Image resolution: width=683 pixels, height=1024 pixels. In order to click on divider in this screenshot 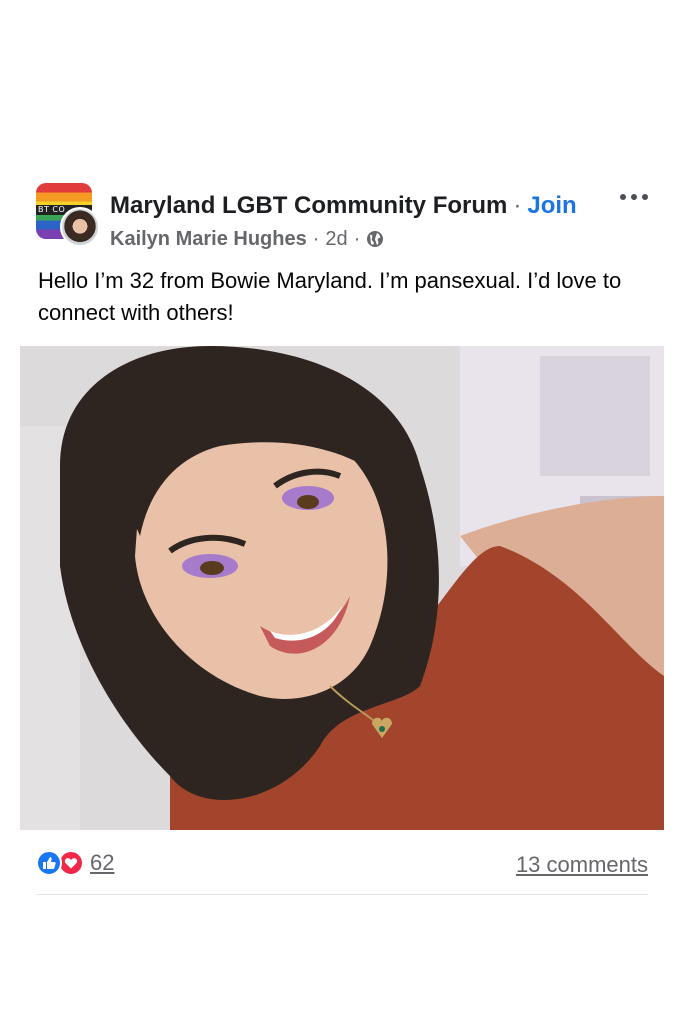, I will do `click(342, 894)`.